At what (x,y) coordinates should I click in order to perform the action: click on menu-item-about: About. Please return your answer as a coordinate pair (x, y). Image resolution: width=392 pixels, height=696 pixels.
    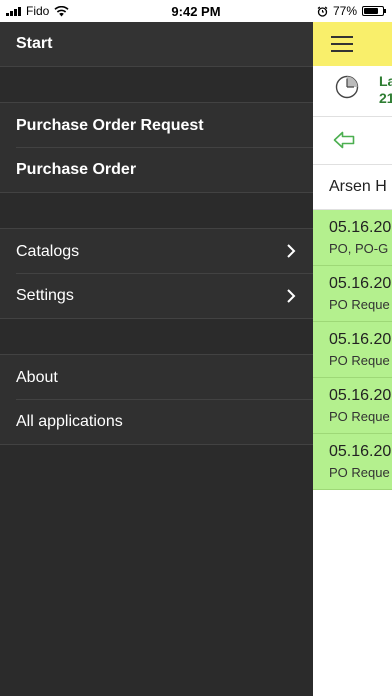
    Looking at the image, I should click on (156, 377).